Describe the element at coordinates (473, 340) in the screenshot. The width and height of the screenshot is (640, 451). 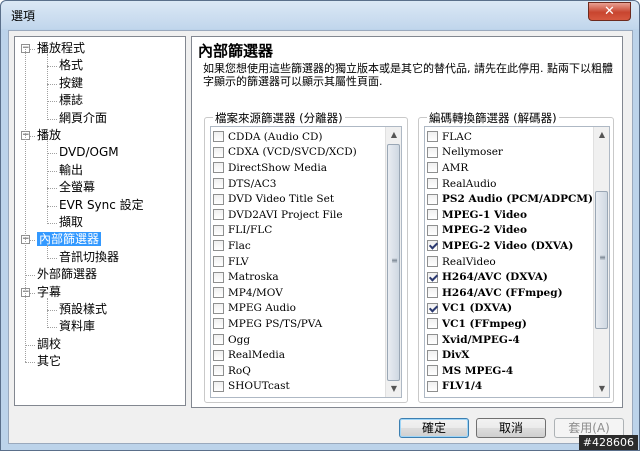
I see `filter-item: Xvid/MPEG-4` at that location.